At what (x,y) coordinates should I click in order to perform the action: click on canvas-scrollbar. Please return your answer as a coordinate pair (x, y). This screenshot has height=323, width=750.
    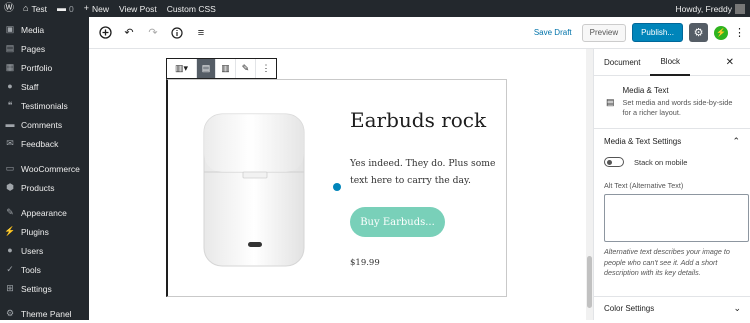
    Looking at the image, I should click on (589, 184).